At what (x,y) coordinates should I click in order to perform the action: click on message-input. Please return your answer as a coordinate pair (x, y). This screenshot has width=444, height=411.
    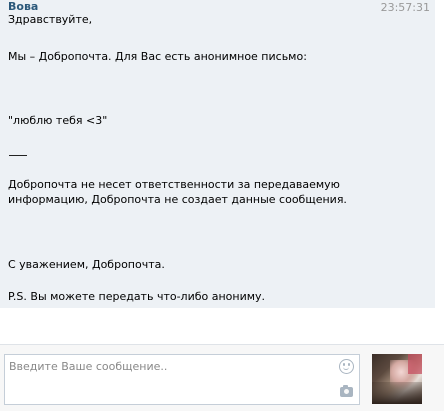
    Looking at the image, I should click on (169, 366).